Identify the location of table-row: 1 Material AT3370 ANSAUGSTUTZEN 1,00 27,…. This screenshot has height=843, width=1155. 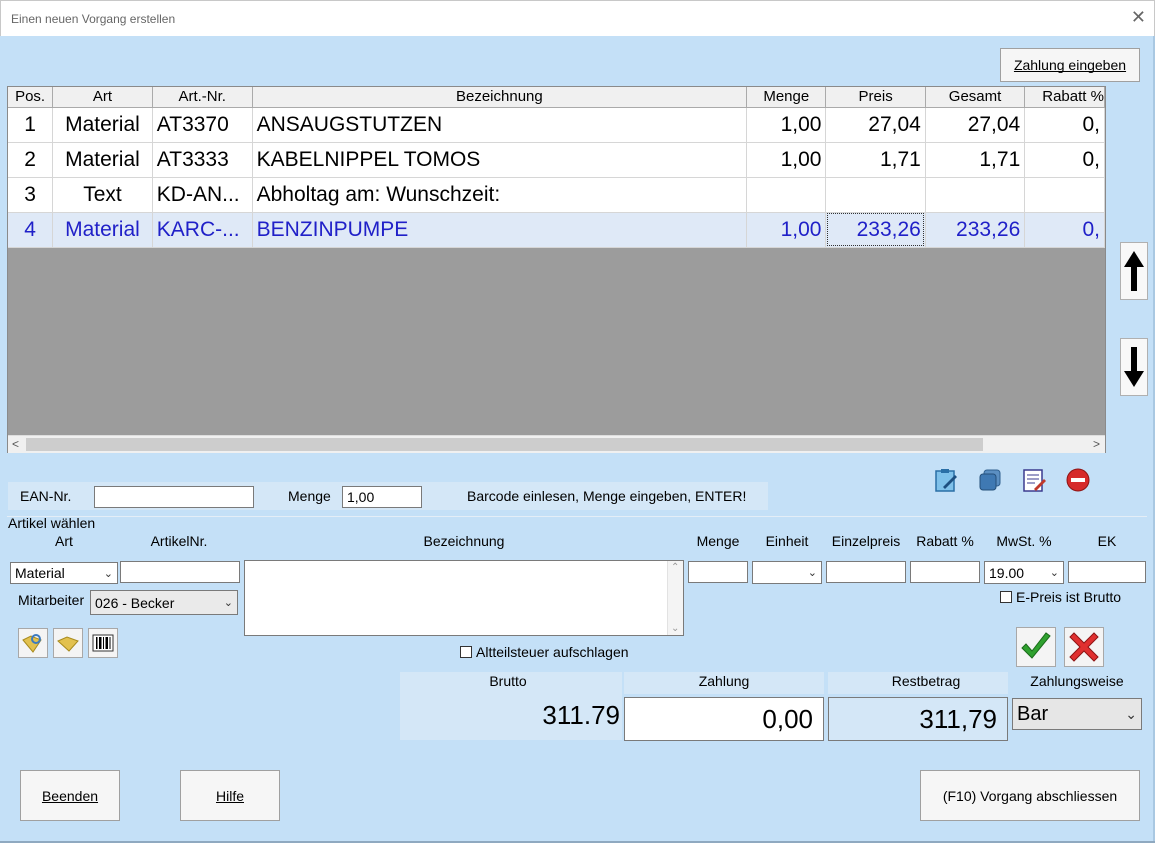
(556, 125).